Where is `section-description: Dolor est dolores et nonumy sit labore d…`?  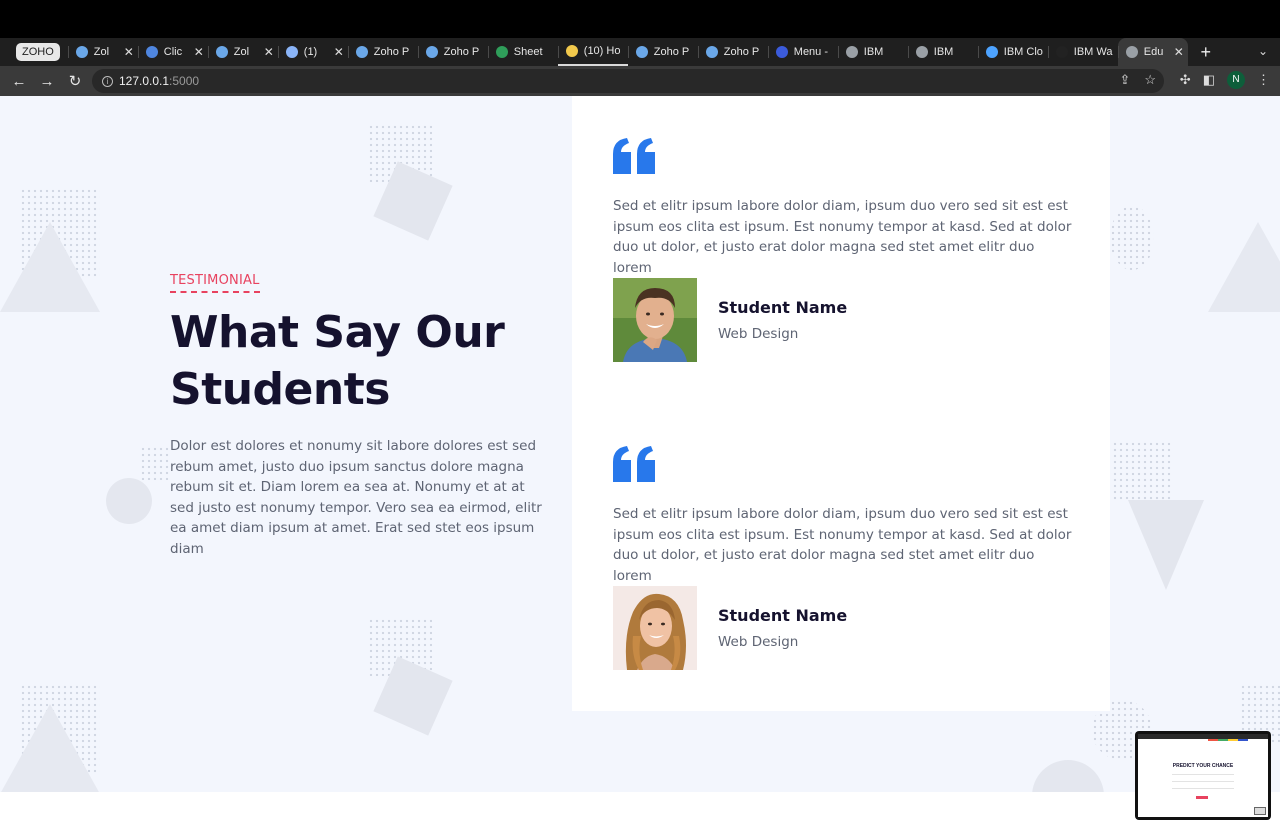
section-description: Dolor est dolores et nonumy sit labore d… is located at coordinates (356, 497).